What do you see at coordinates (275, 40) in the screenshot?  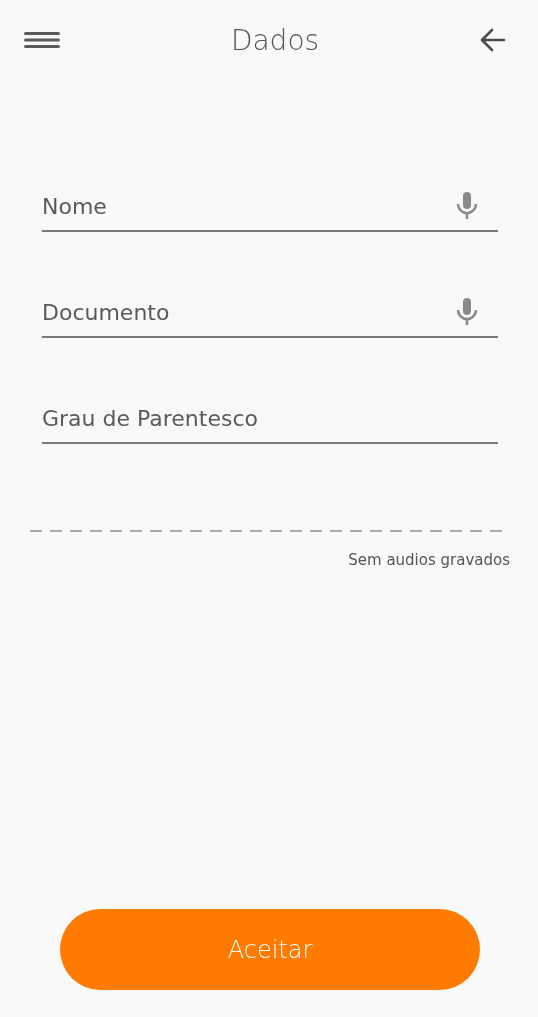 I see `screen-title: Dados` at bounding box center [275, 40].